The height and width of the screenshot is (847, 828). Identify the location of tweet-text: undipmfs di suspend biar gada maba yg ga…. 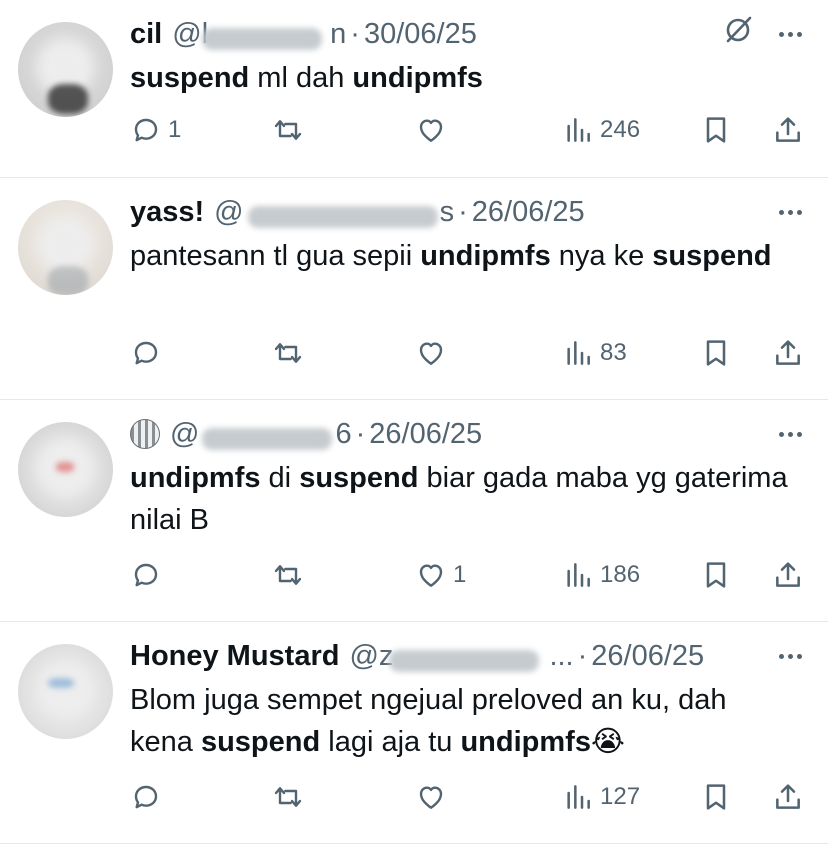
(459, 499).